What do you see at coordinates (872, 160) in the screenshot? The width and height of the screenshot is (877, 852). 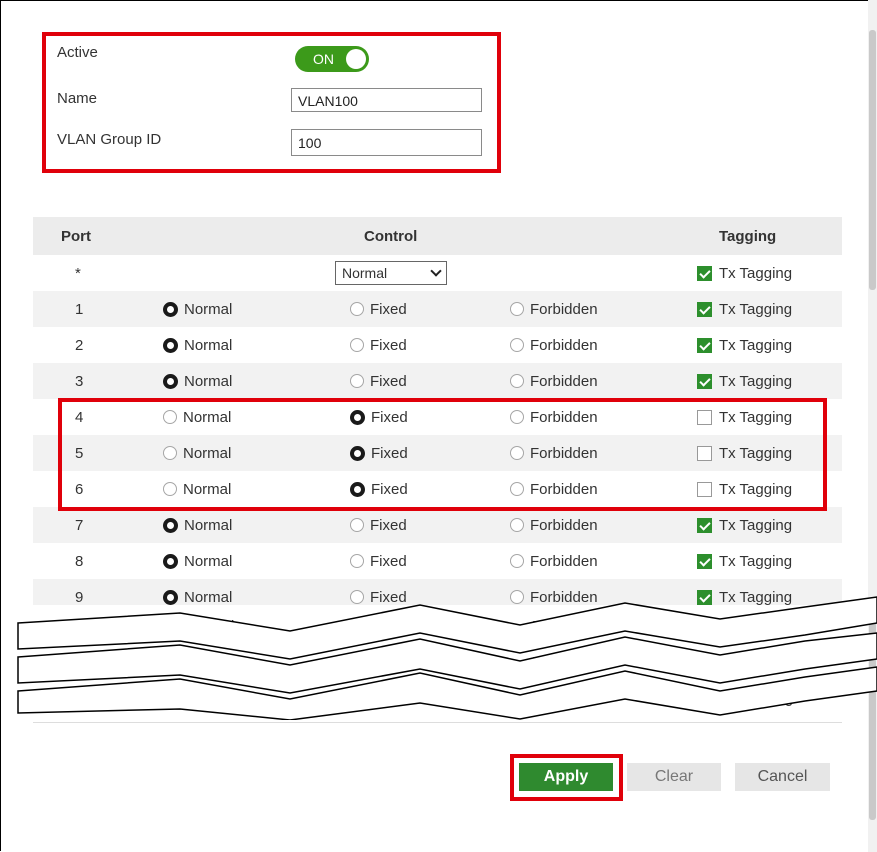 I see `scrollbar-thumb` at bounding box center [872, 160].